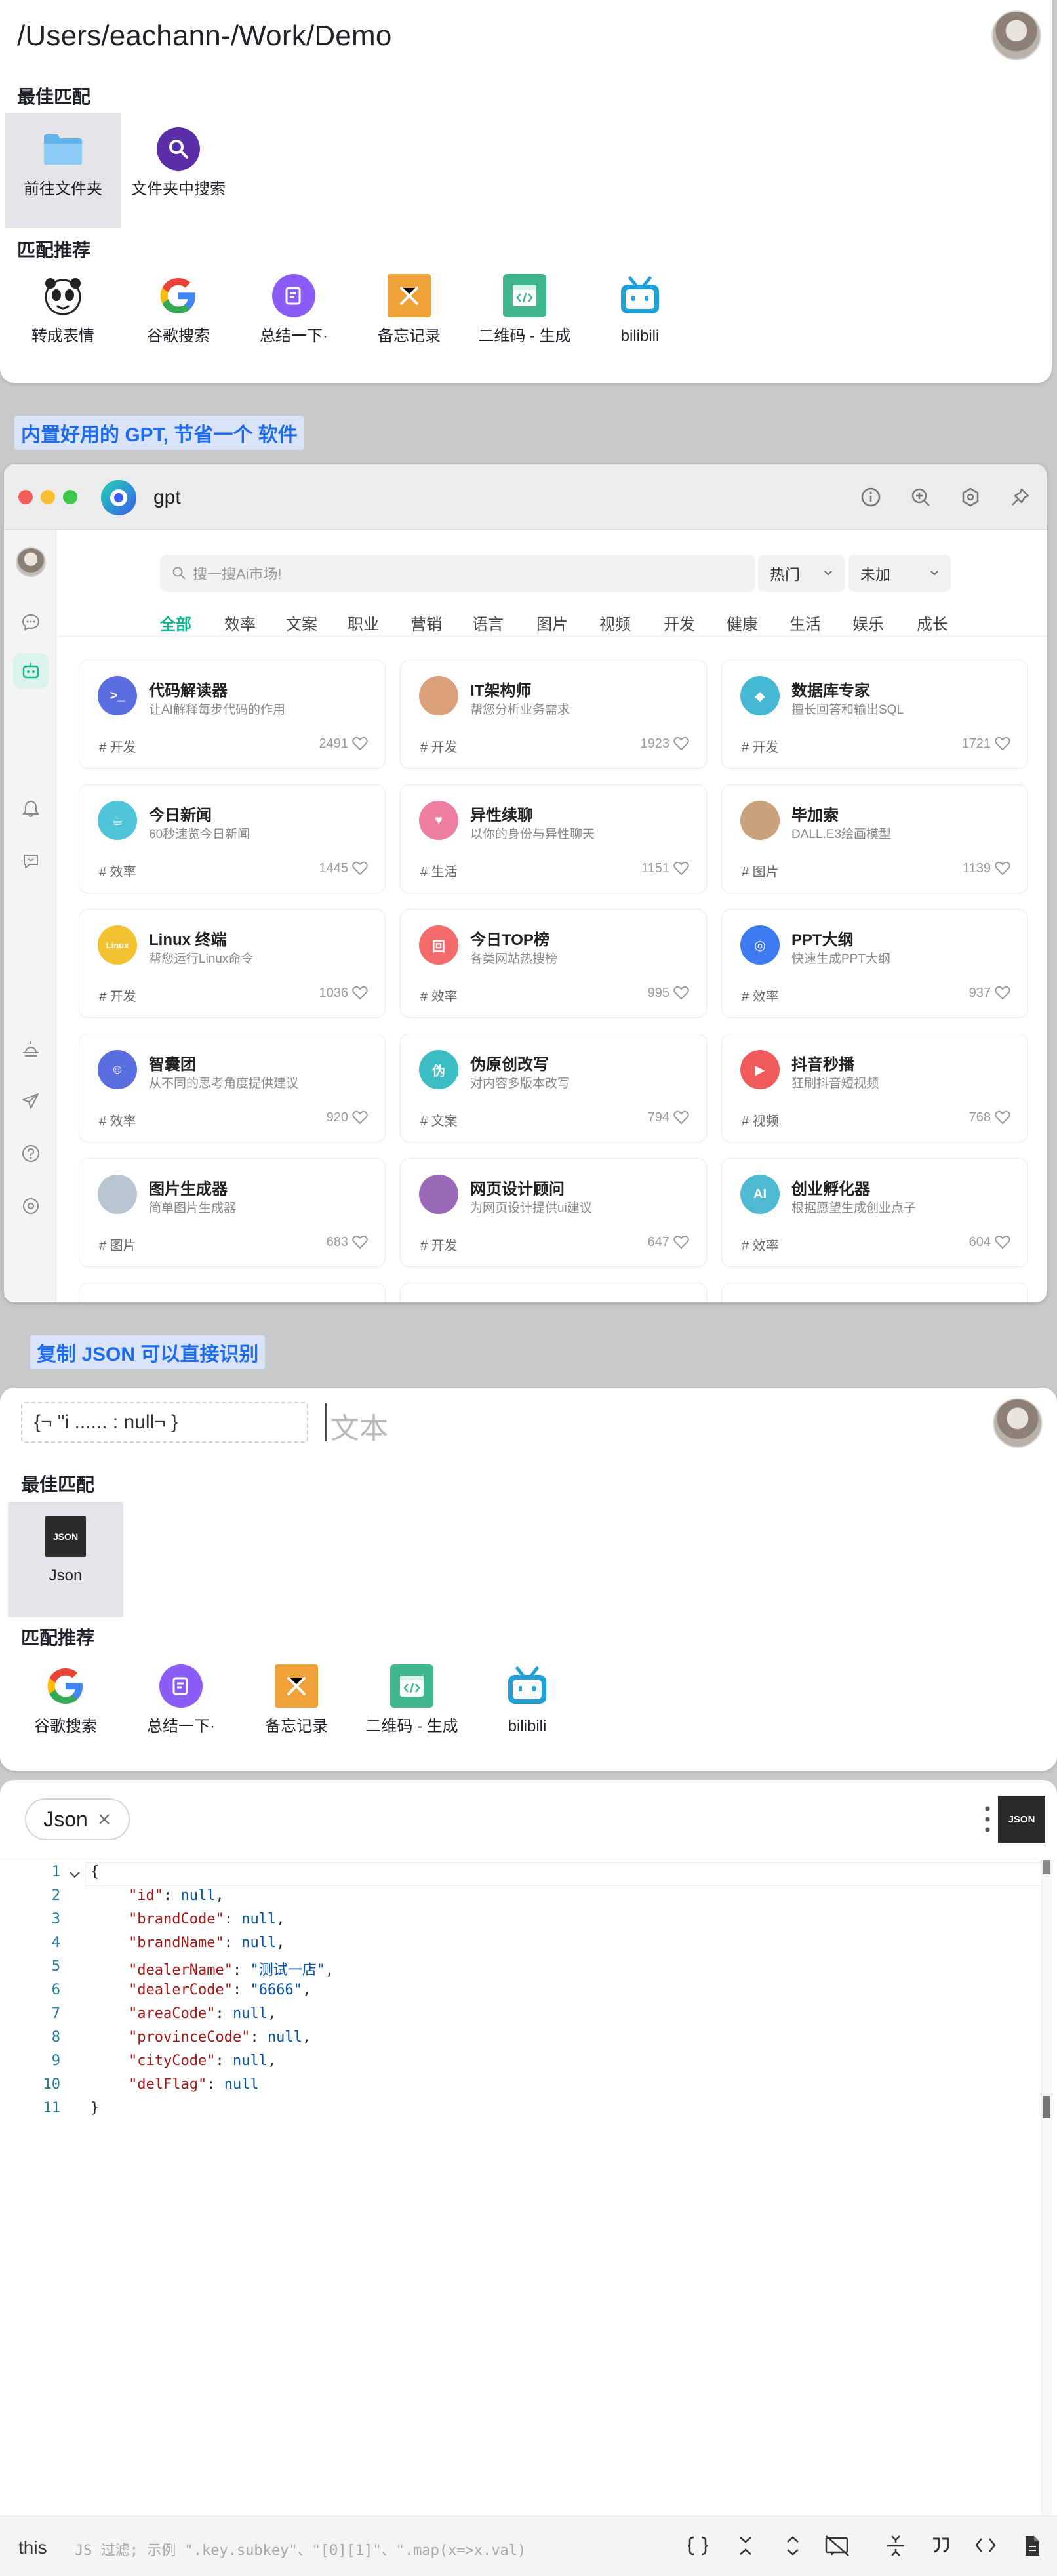  I want to click on launcher-input: 文本, so click(359, 1426).